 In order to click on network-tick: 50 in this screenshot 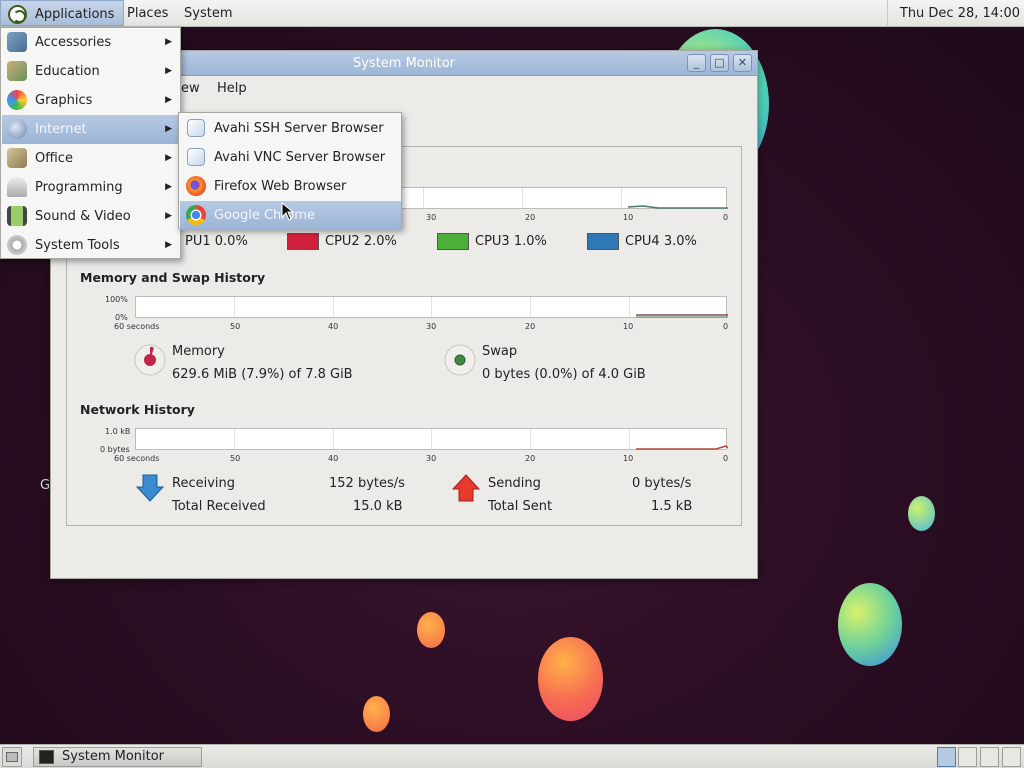, I will do `click(235, 458)`.